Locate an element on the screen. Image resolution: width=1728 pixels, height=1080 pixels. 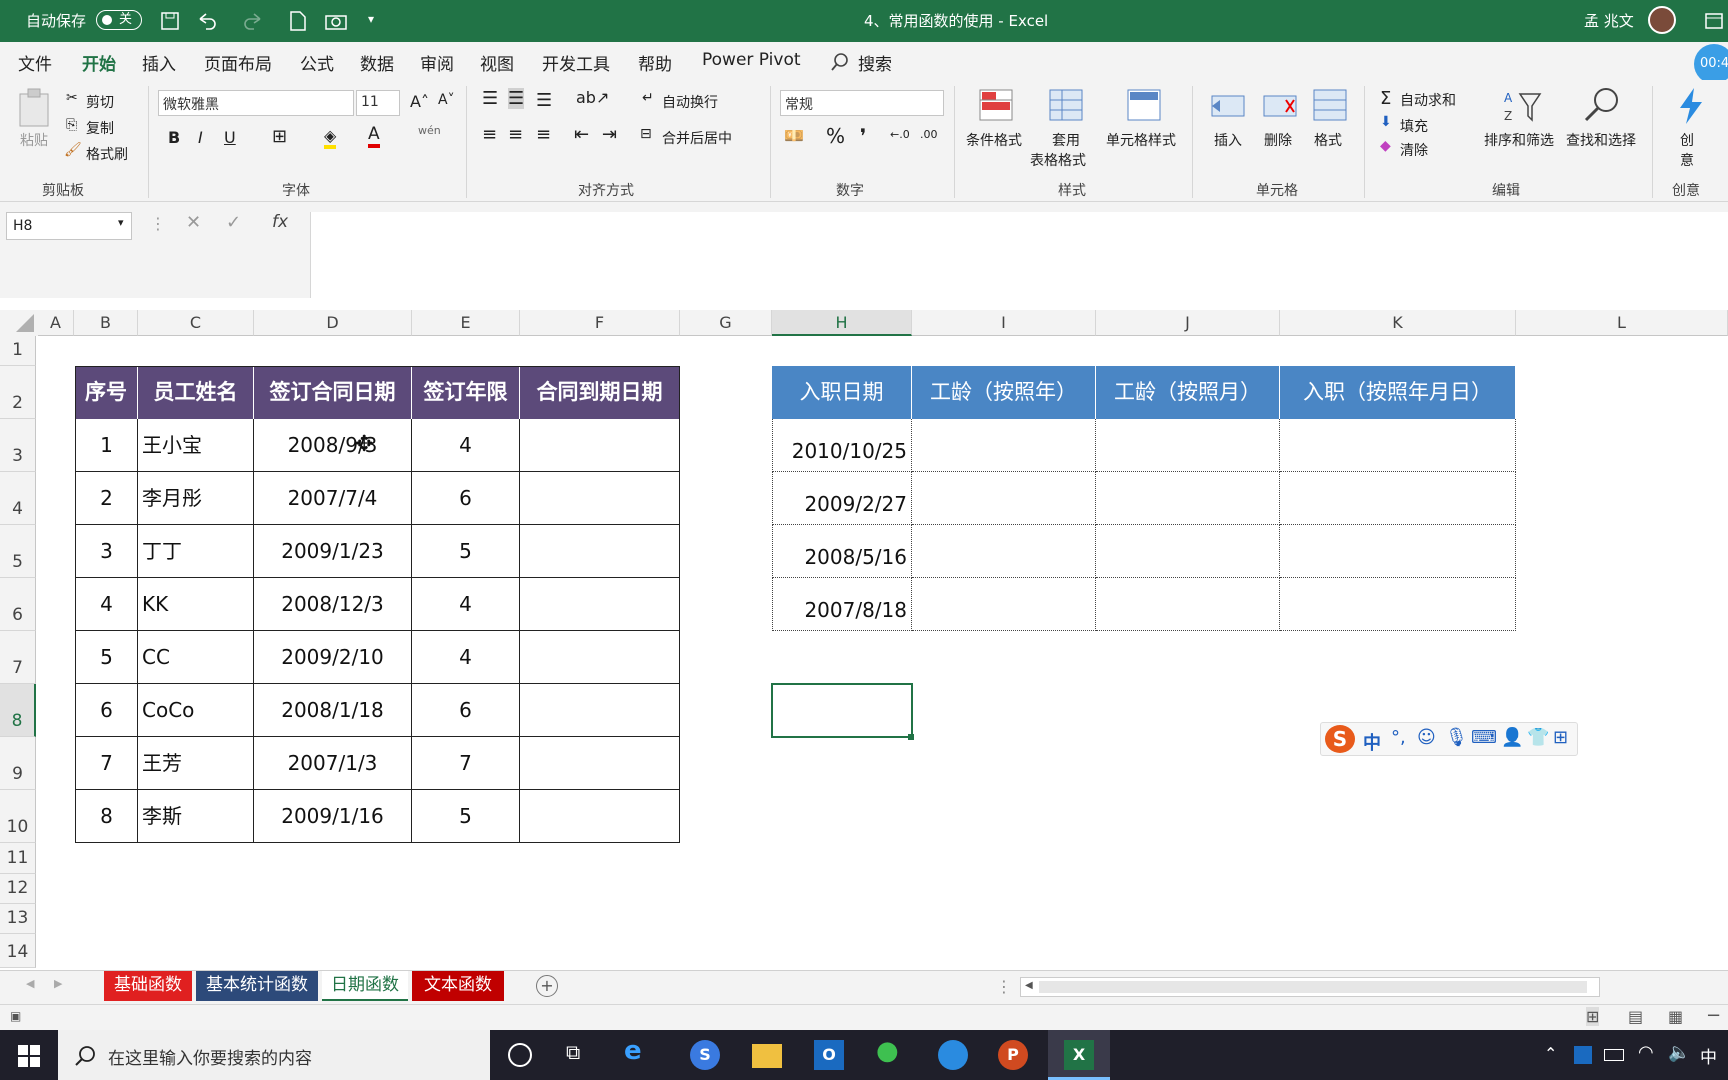
table1-header-3: 签订年限 is located at coordinates (466, 392).